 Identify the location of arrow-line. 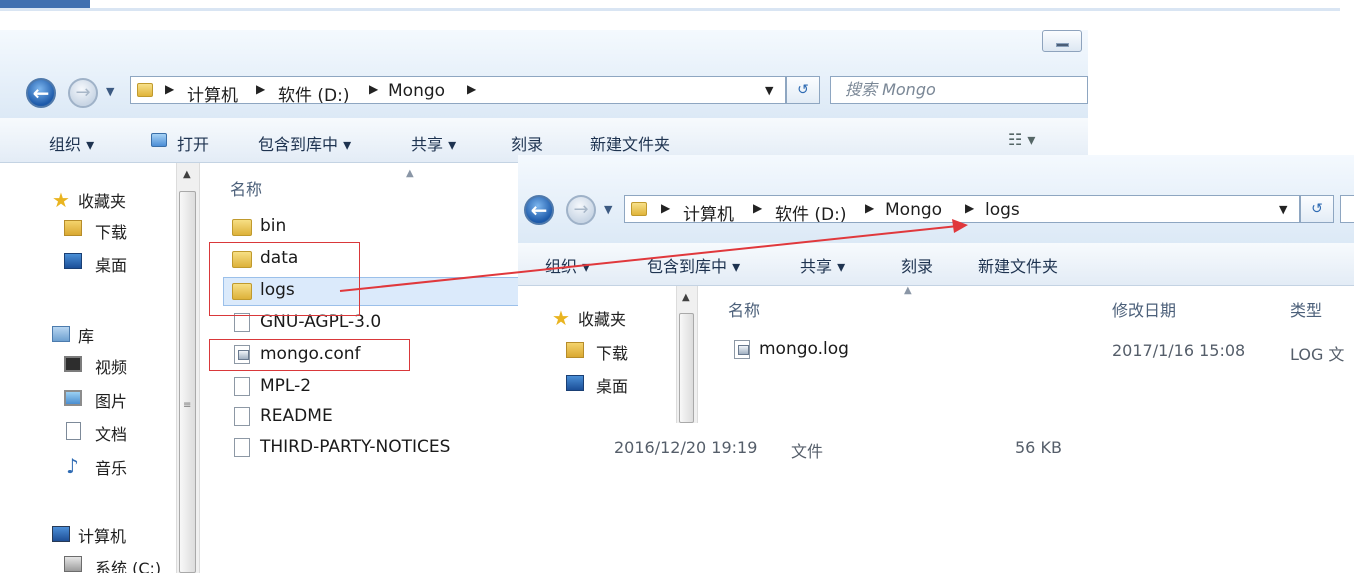
(649, 258).